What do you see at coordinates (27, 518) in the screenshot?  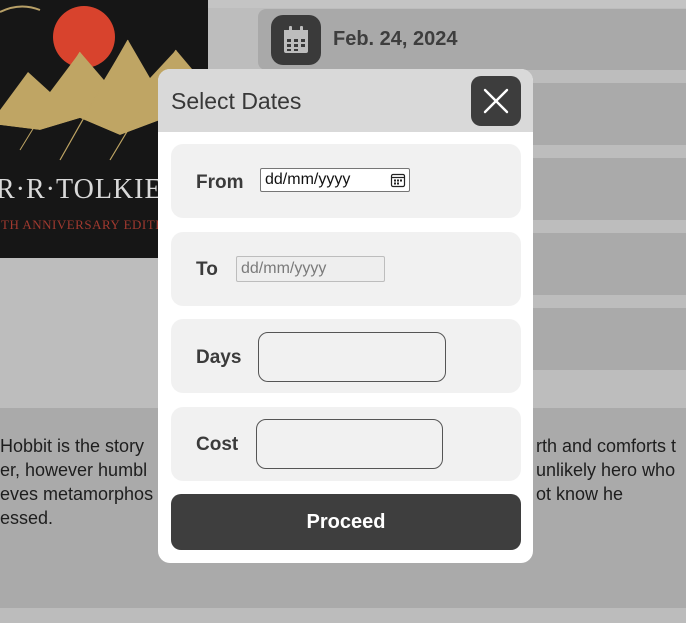 I see `description-line: essed.` at bounding box center [27, 518].